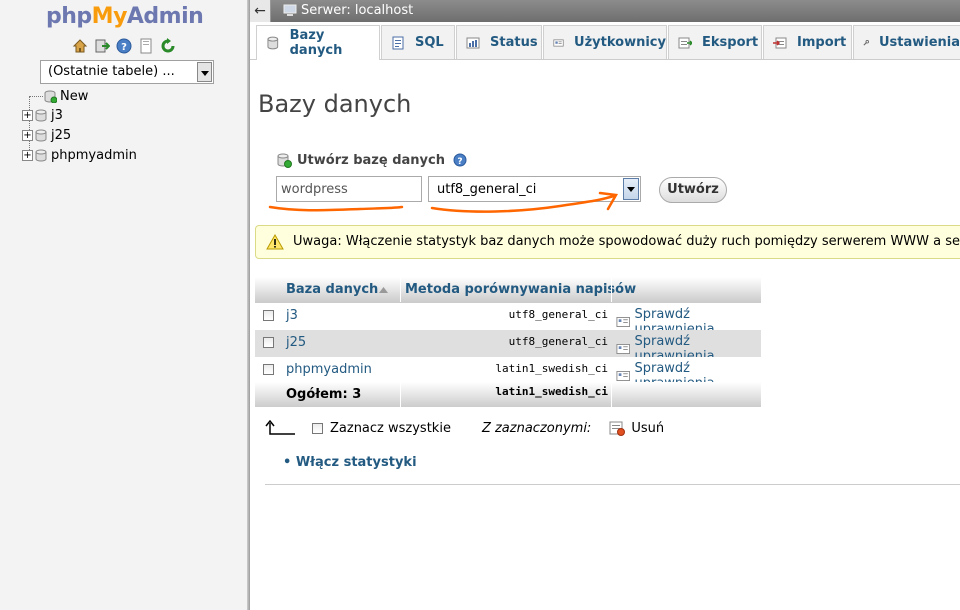  Describe the element at coordinates (275, 242) in the screenshot. I see `warning-icon` at that location.